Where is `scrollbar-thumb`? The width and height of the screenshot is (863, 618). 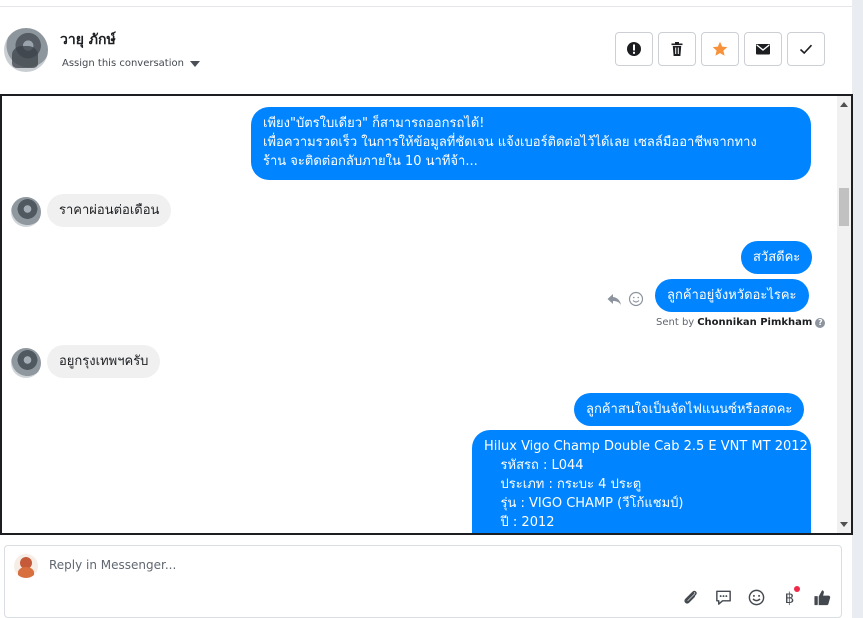 scrollbar-thumb is located at coordinates (844, 207).